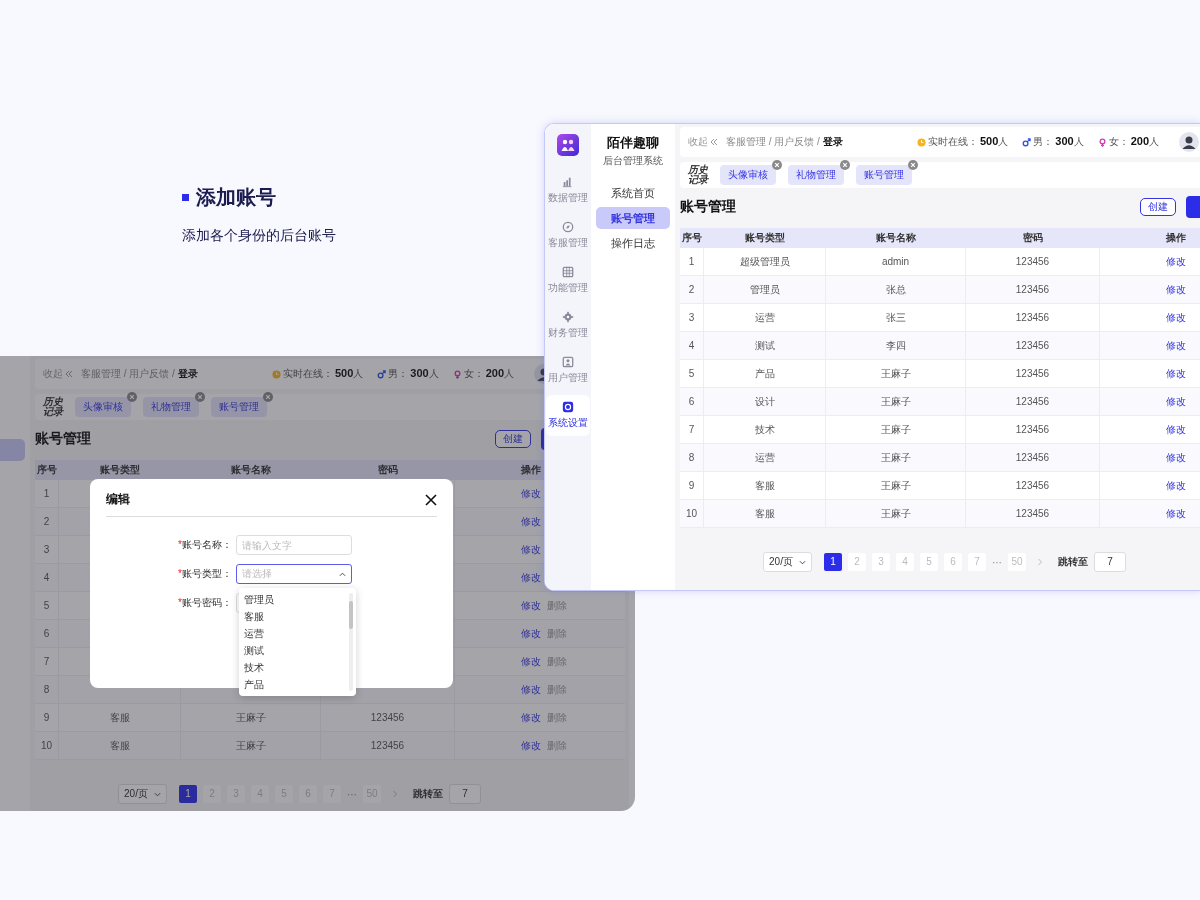 Image resolution: width=1200 pixels, height=900 pixels. What do you see at coordinates (764, 429) in the screenshot?
I see `table-cell: 技术` at bounding box center [764, 429].